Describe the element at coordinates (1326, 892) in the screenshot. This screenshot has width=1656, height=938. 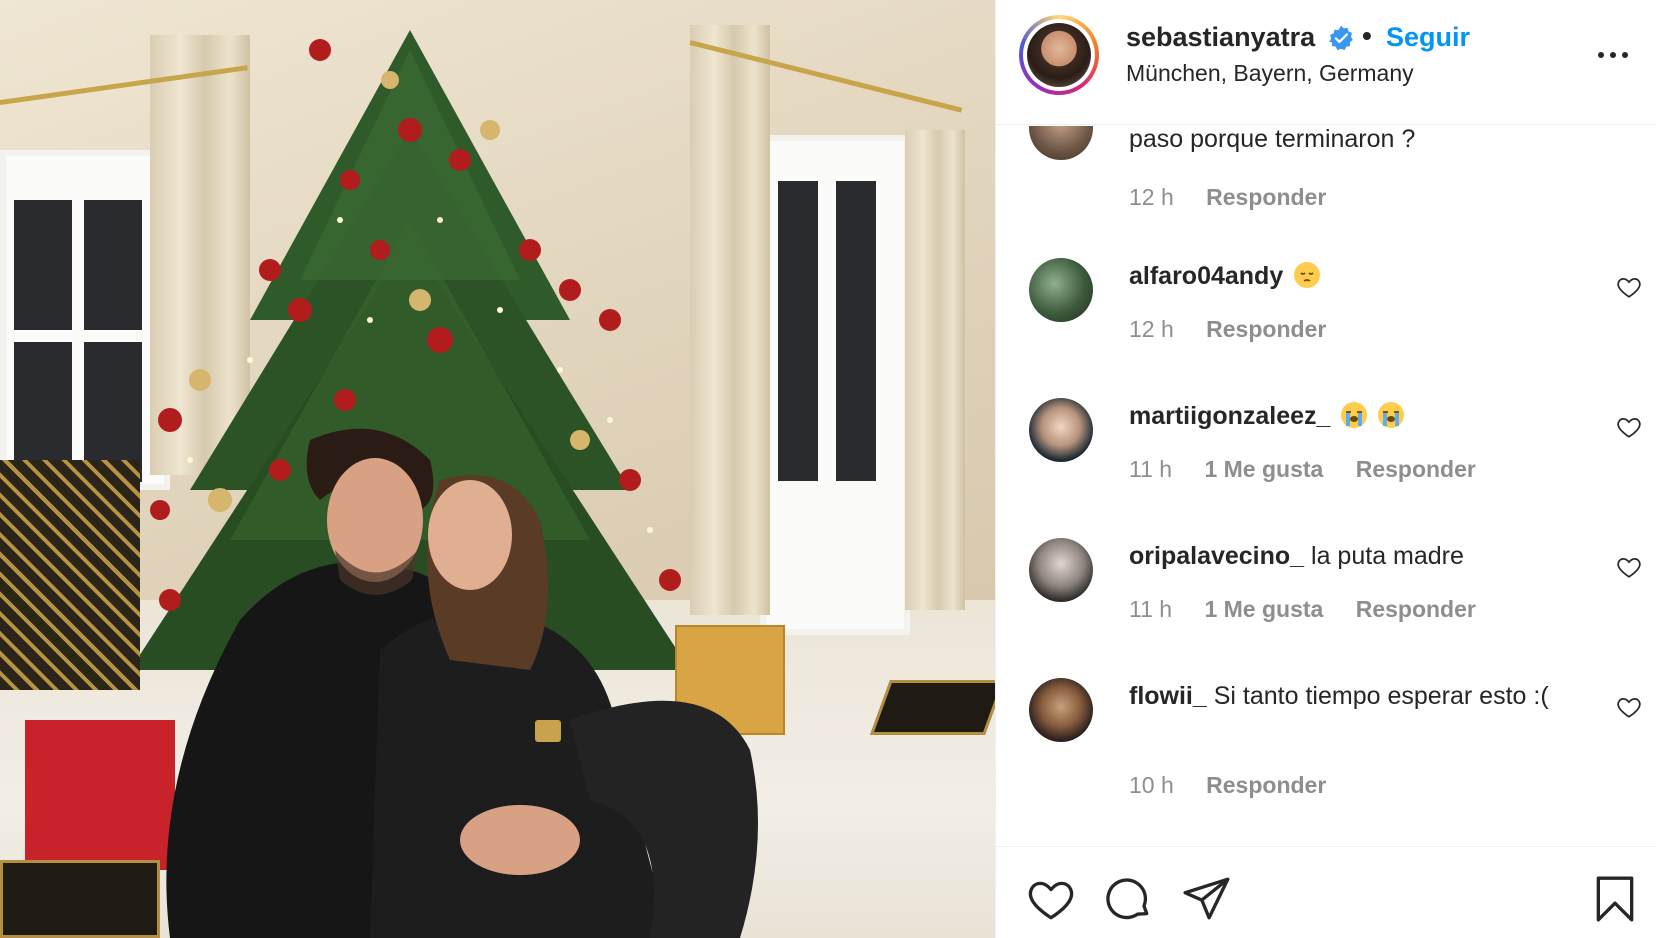
I see `post-action-bar` at that location.